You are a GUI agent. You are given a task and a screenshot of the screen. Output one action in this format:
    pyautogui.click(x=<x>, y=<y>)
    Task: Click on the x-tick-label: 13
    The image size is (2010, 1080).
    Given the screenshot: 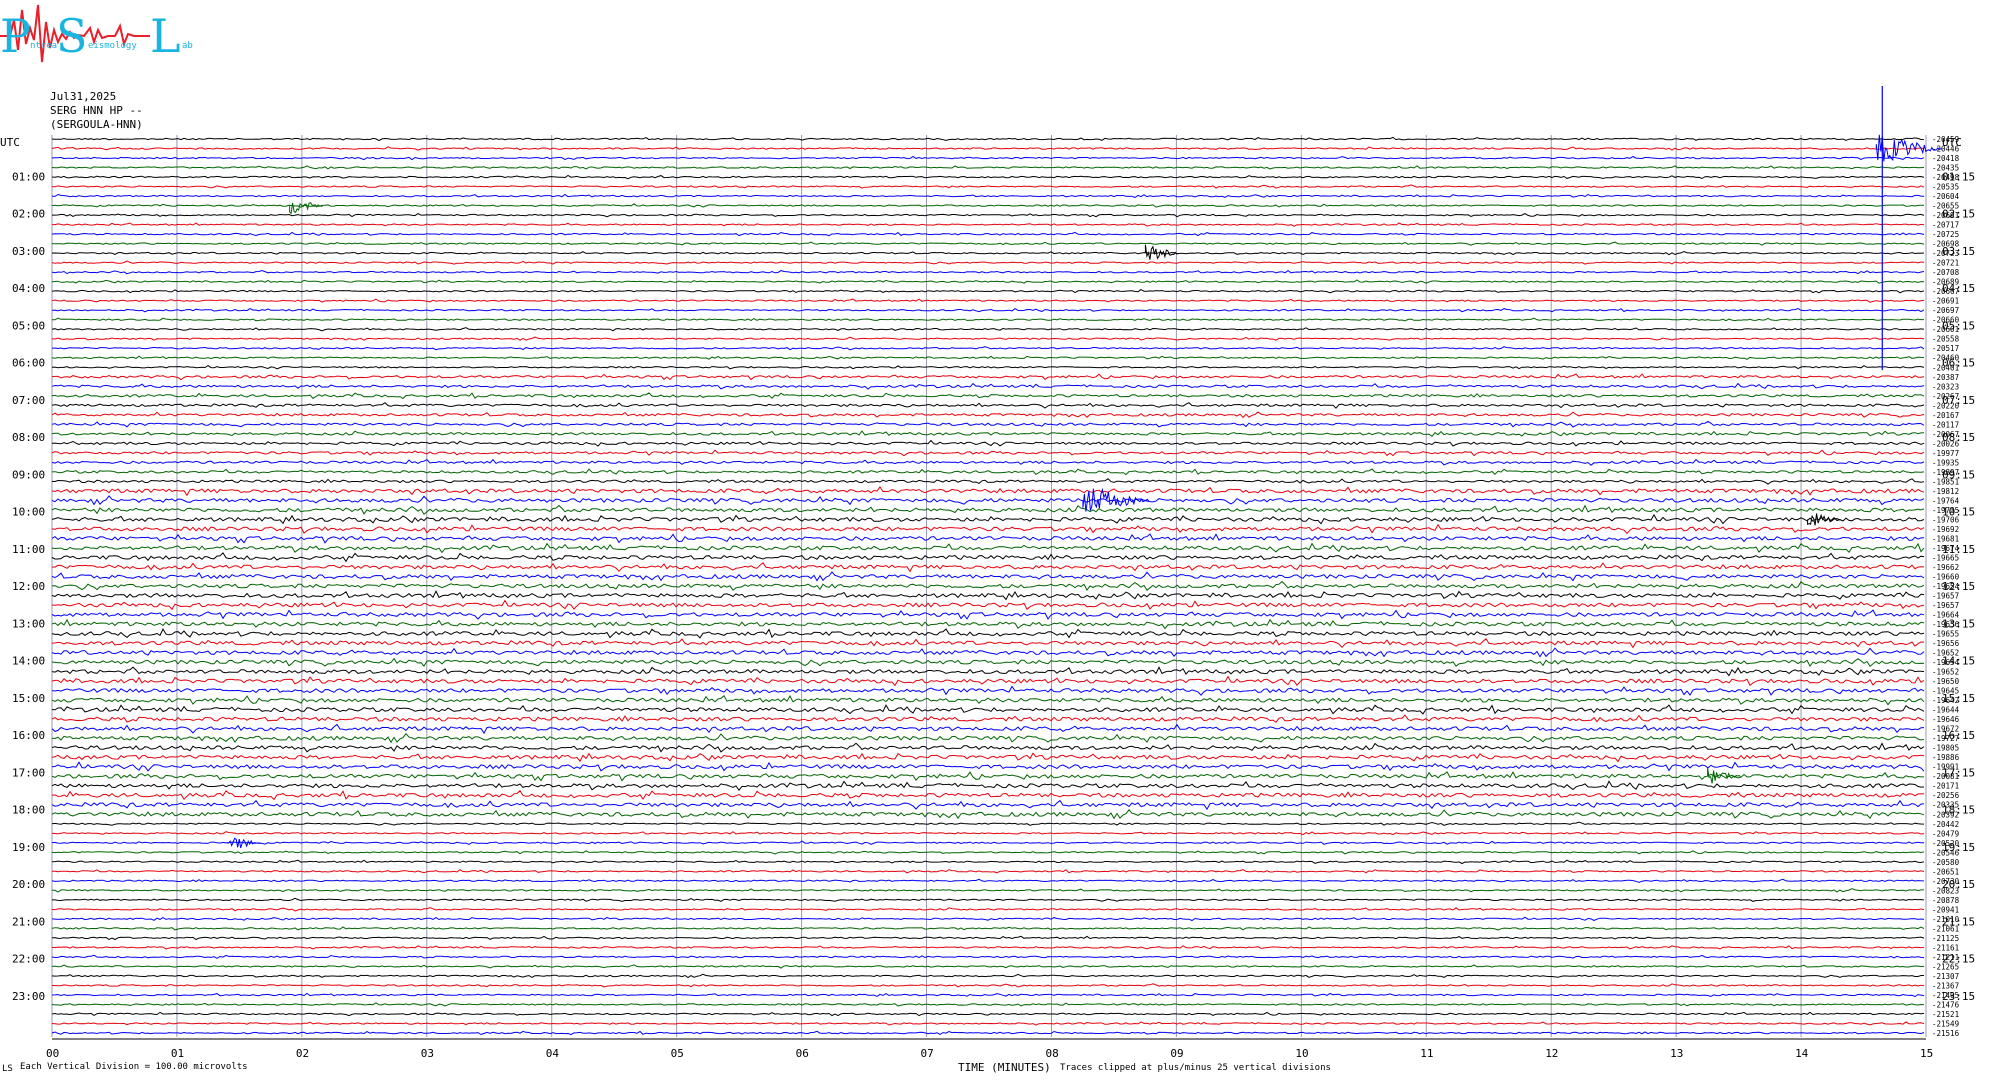 What is the action you would take?
    pyautogui.click(x=1676, y=1053)
    